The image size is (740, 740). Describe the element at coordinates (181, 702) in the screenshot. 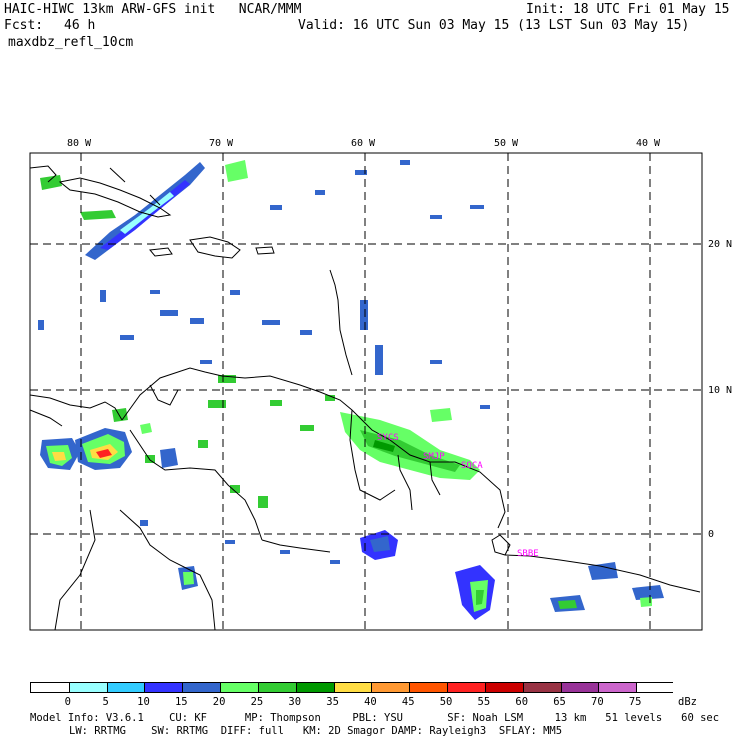

I see `colorbar-tick-label: 15` at that location.